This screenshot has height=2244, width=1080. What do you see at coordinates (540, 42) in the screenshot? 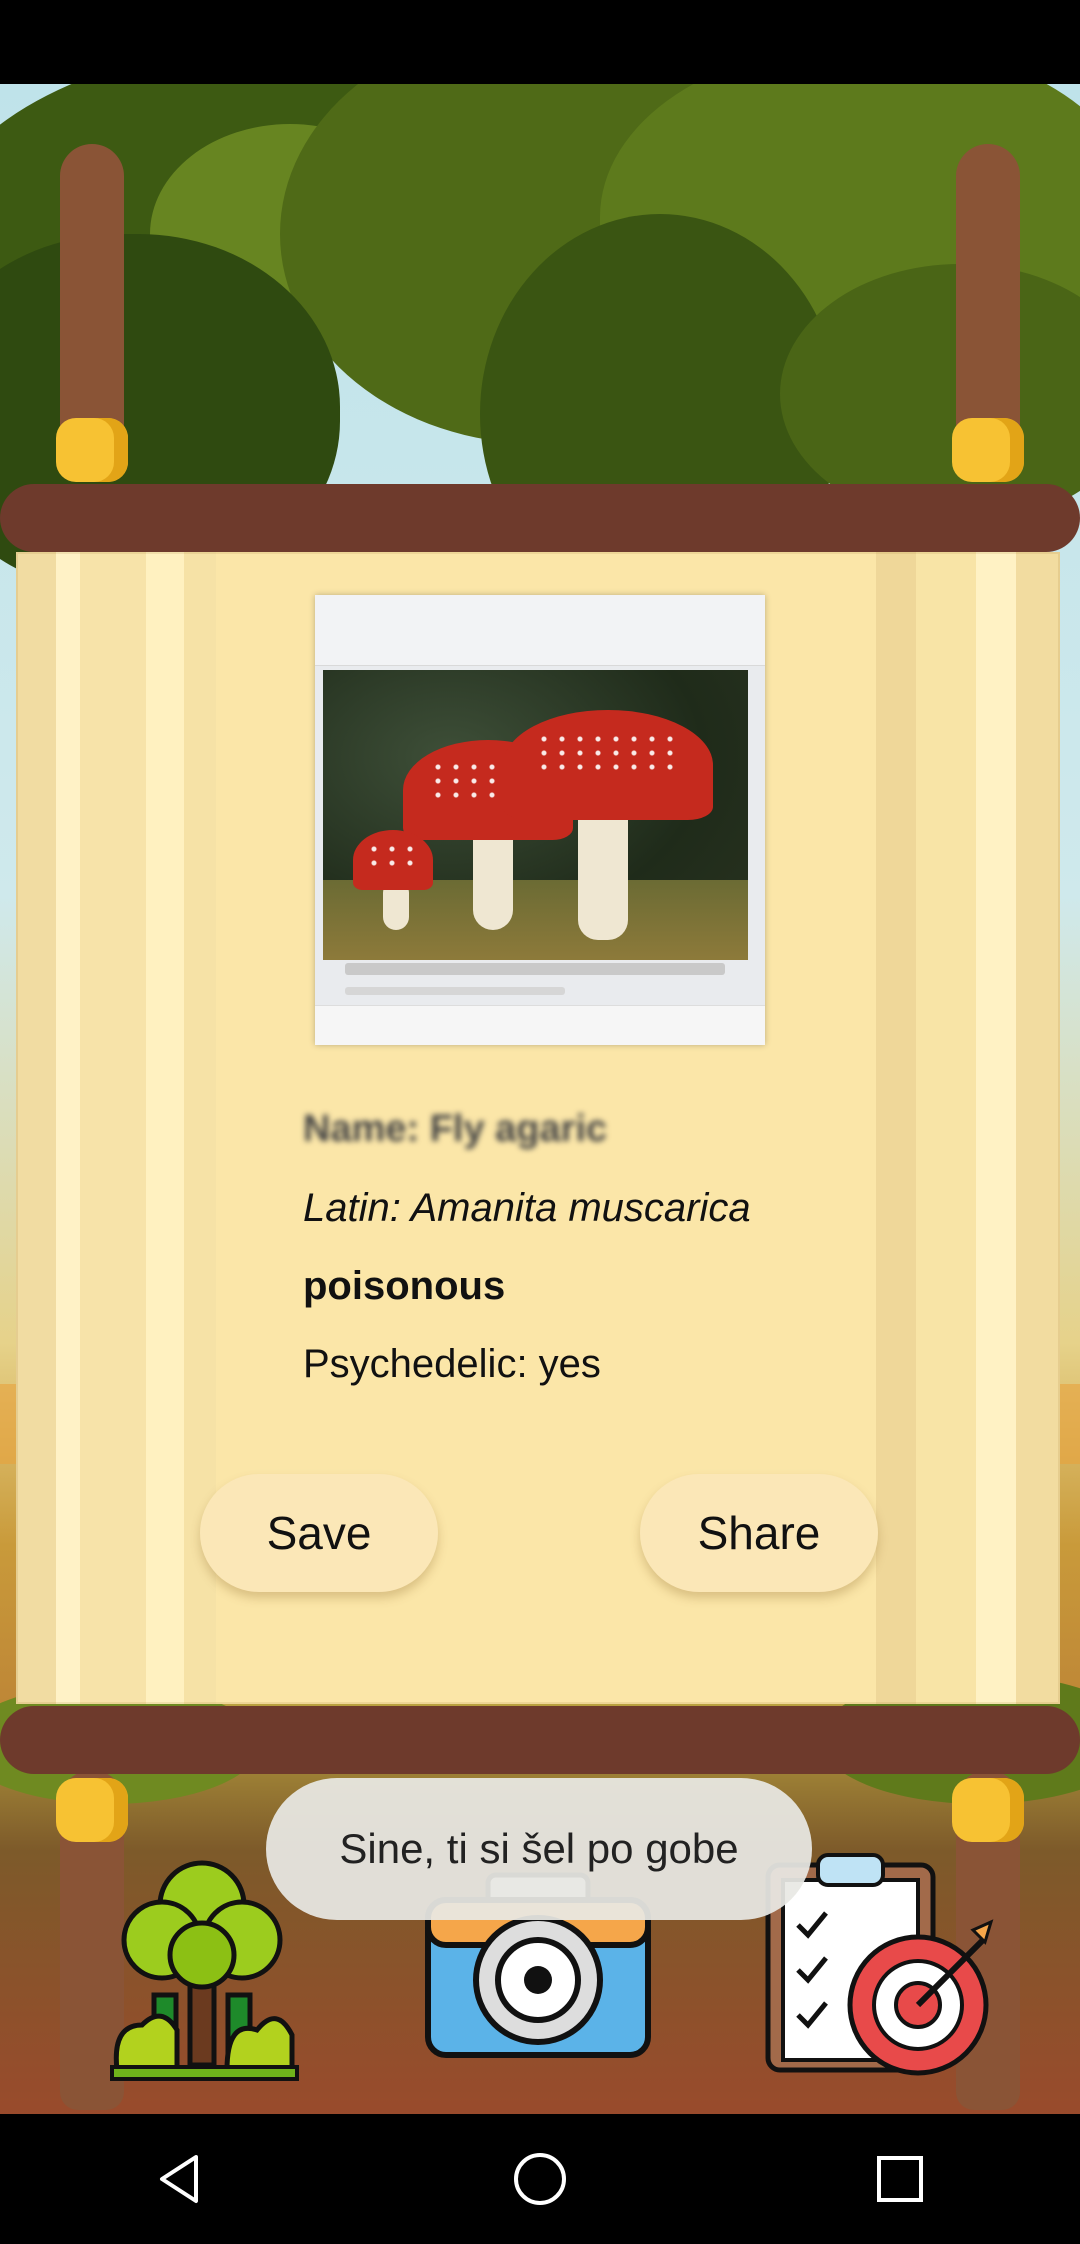
I see `status-bar` at bounding box center [540, 42].